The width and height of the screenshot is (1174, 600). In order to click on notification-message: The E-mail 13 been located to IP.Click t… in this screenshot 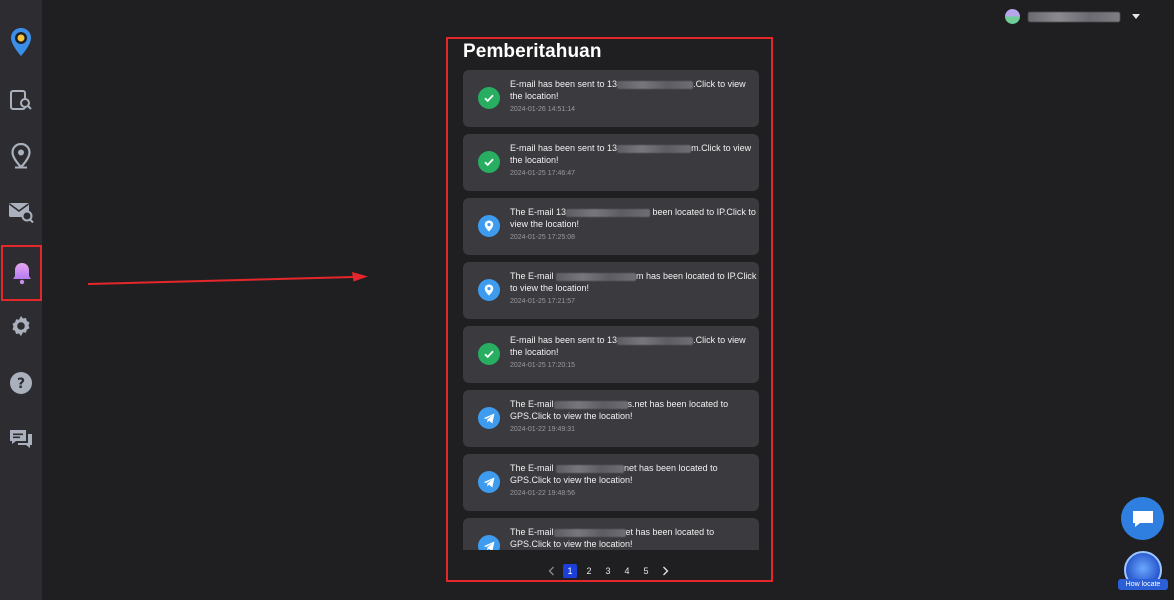, I will do `click(633, 218)`.